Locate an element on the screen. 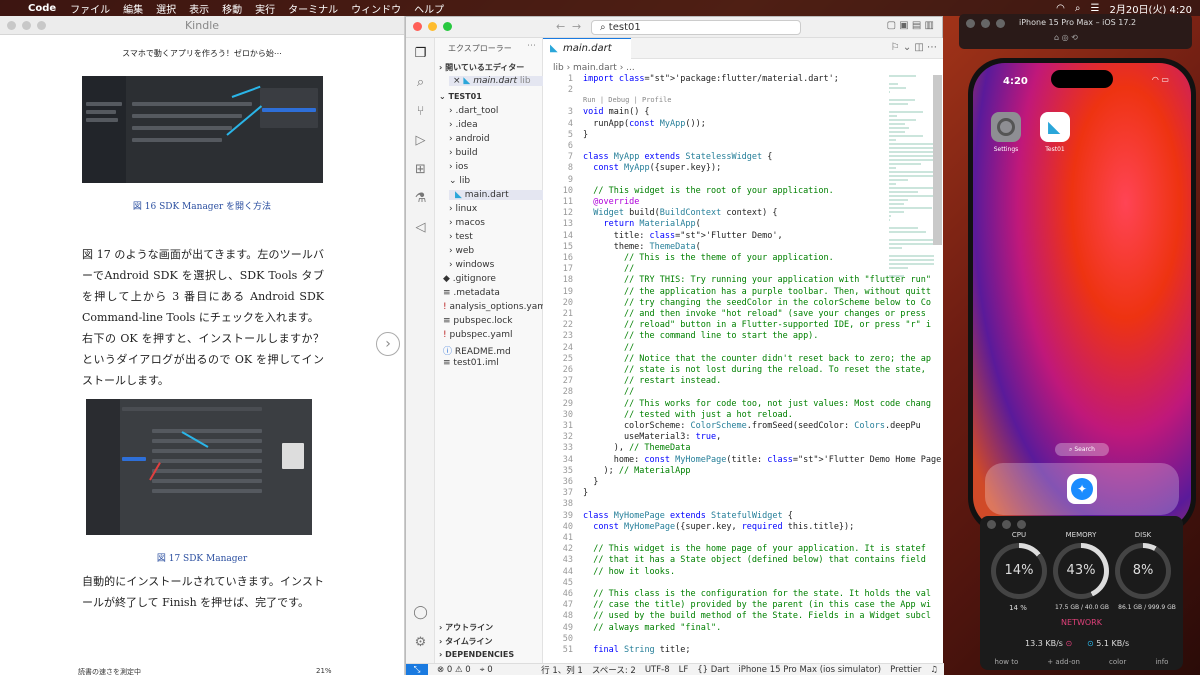 Image resolution: width=1200 pixels, height=675 pixels. code-line: // is located at coordinates (608, 269).